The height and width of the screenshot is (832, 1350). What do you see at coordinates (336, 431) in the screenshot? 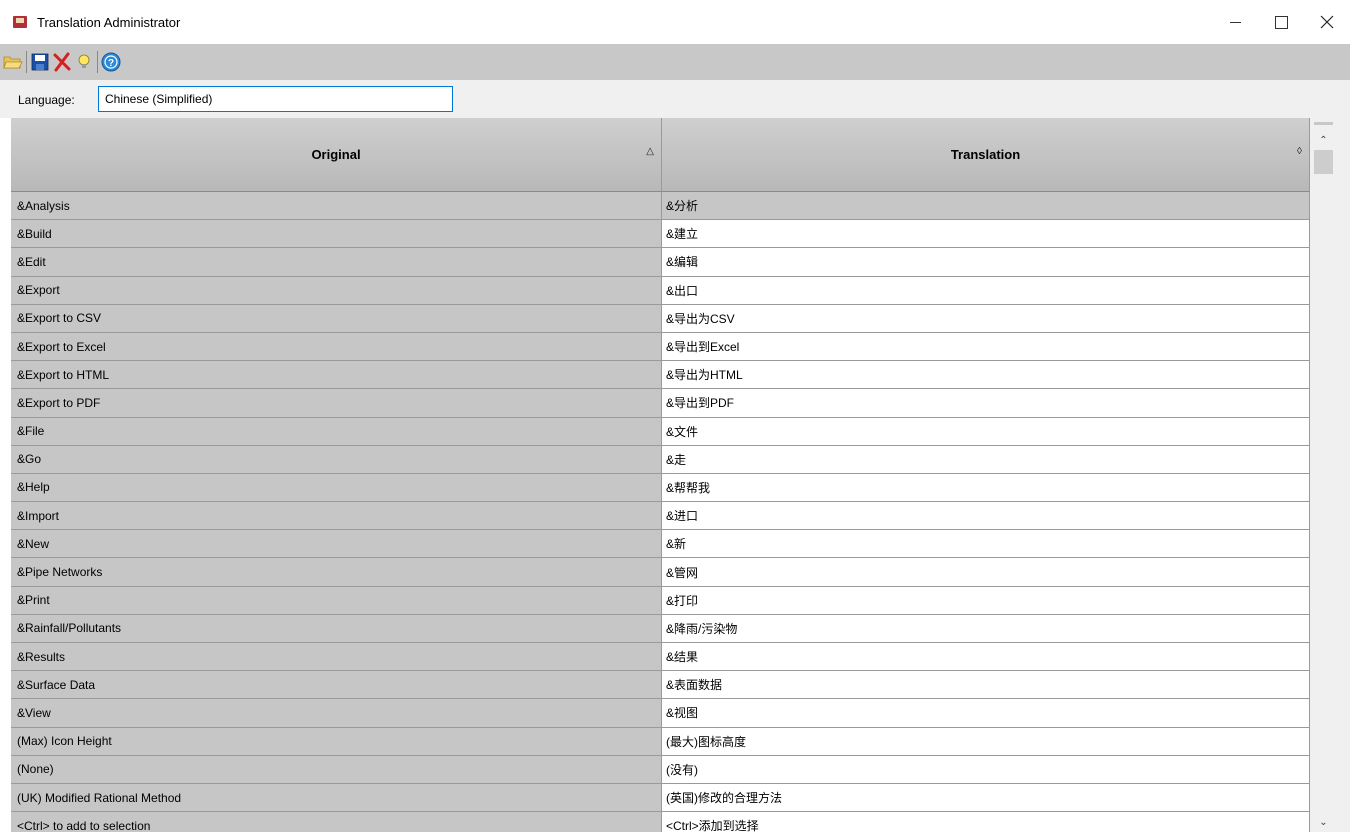
I see `original-cell: &File` at bounding box center [336, 431].